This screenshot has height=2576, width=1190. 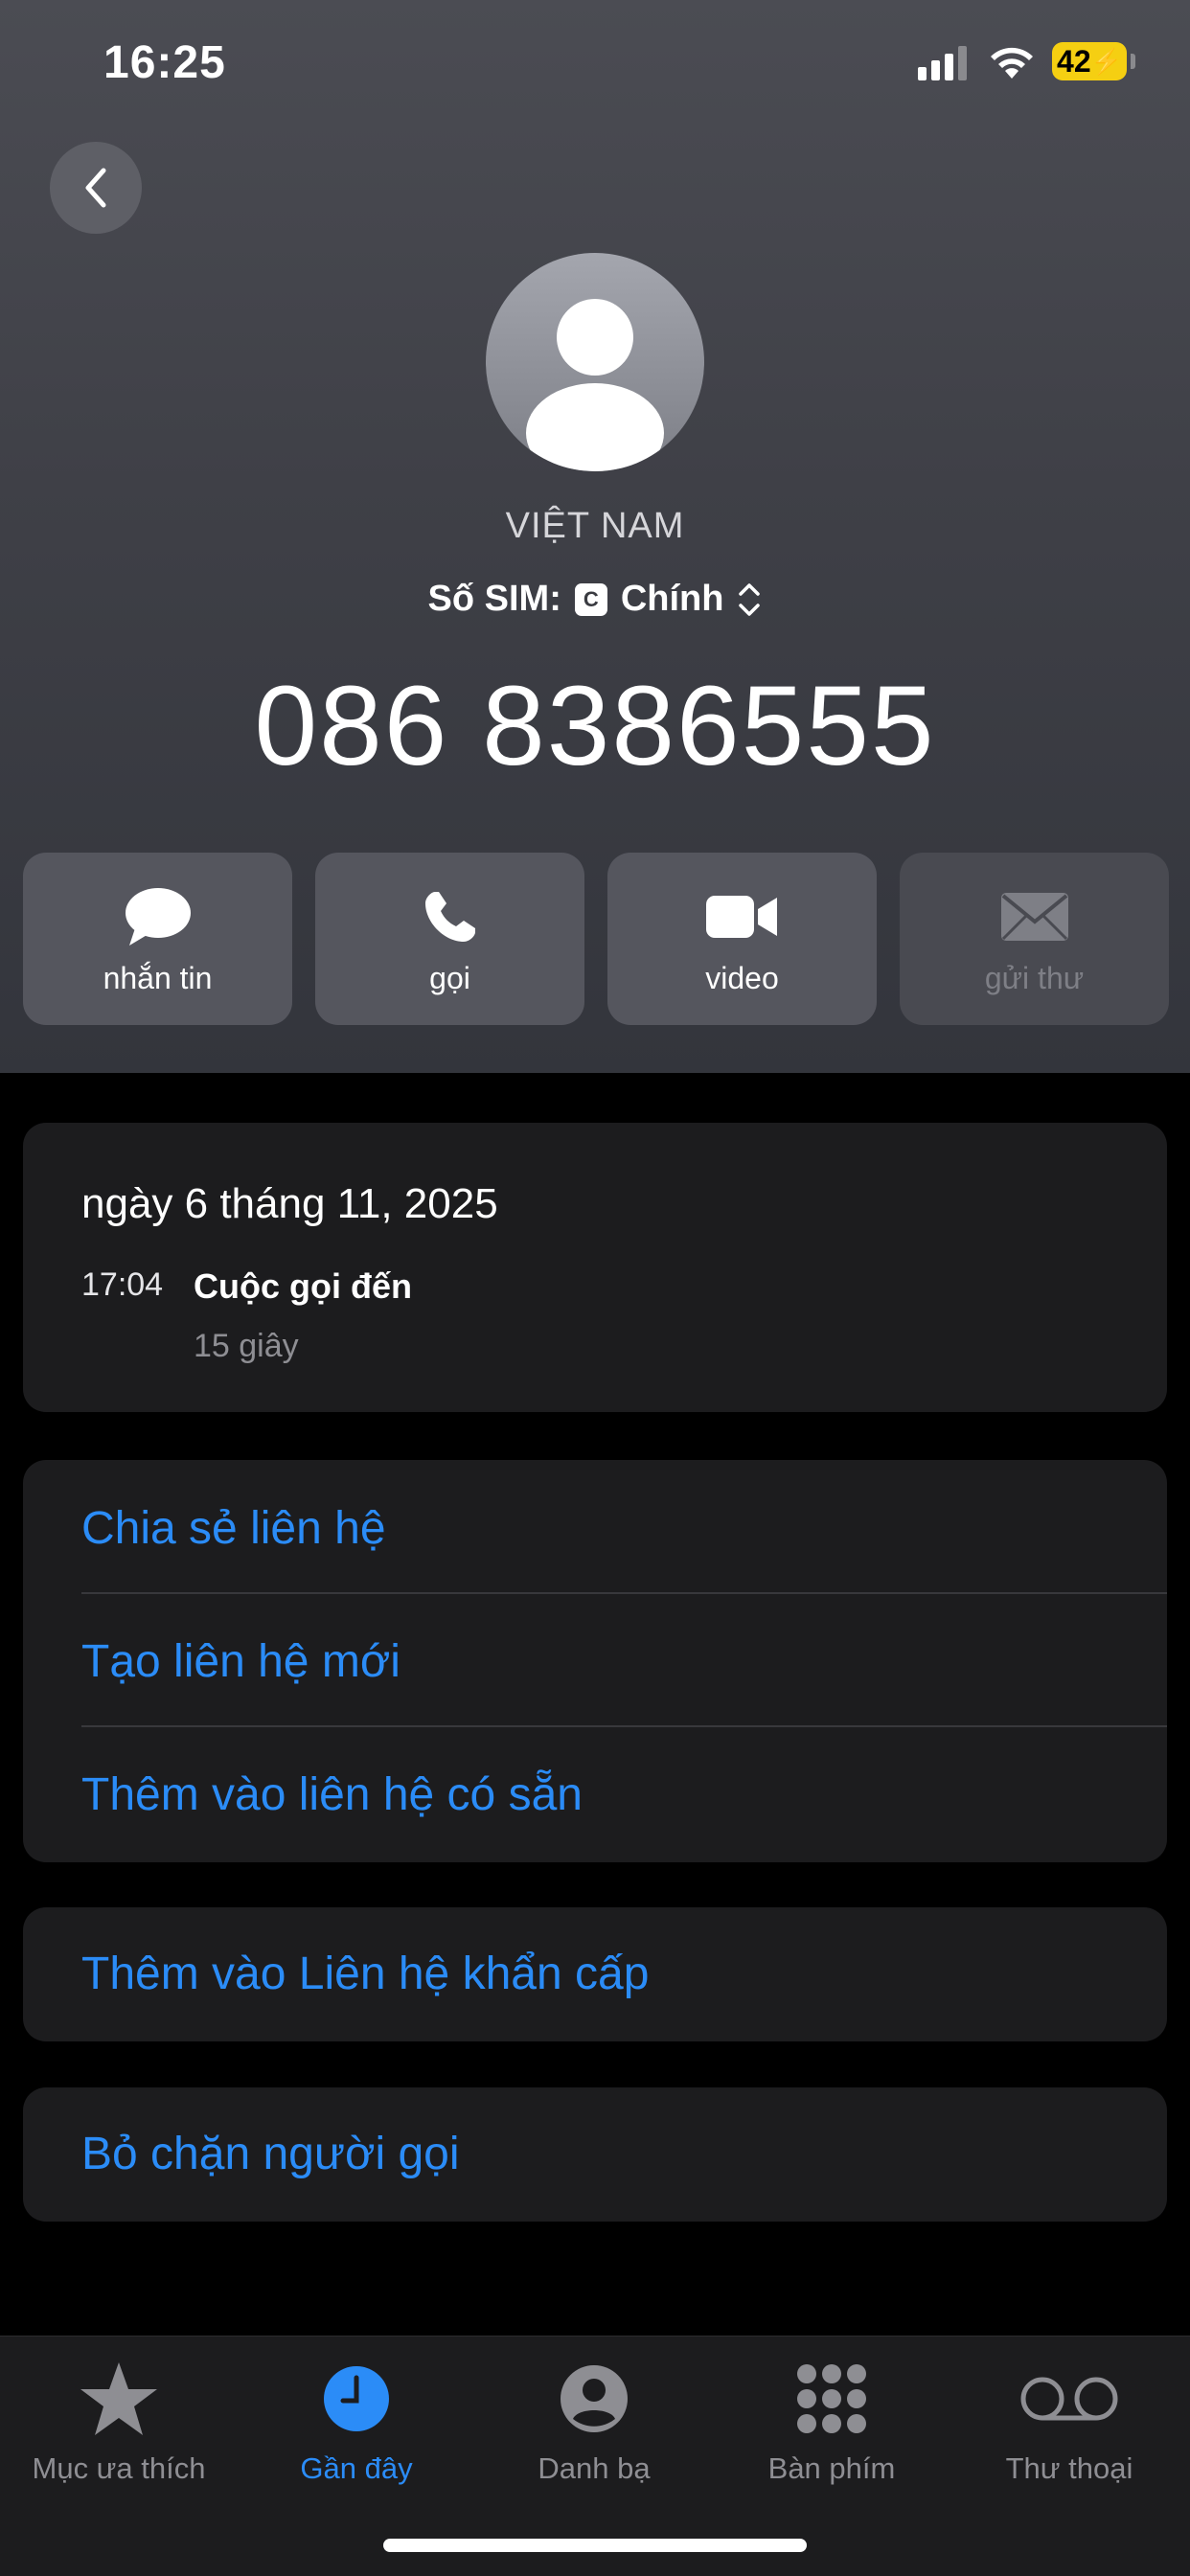 I want to click on call-label: gọi, so click(x=450, y=977).